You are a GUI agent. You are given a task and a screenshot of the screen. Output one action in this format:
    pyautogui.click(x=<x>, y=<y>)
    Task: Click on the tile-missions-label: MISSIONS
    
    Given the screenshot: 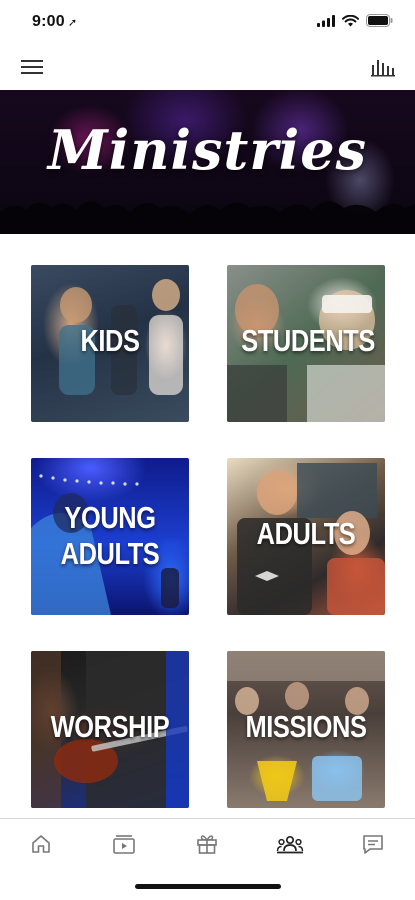 What is the action you would take?
    pyautogui.click(x=306, y=727)
    